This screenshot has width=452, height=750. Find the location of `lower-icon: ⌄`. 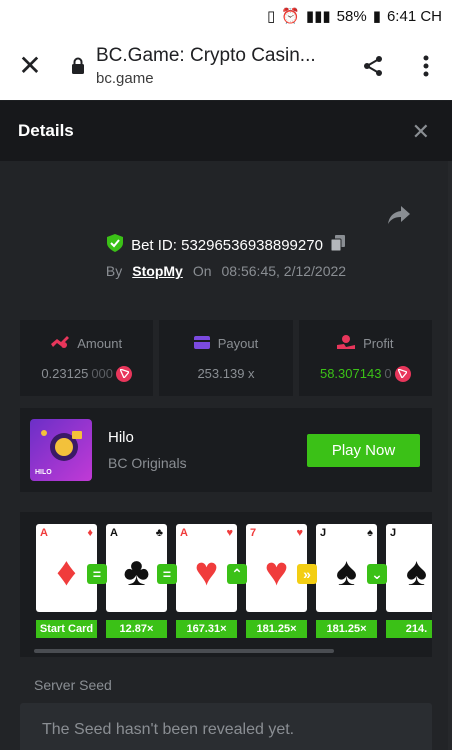

lower-icon: ⌄ is located at coordinates (377, 574).